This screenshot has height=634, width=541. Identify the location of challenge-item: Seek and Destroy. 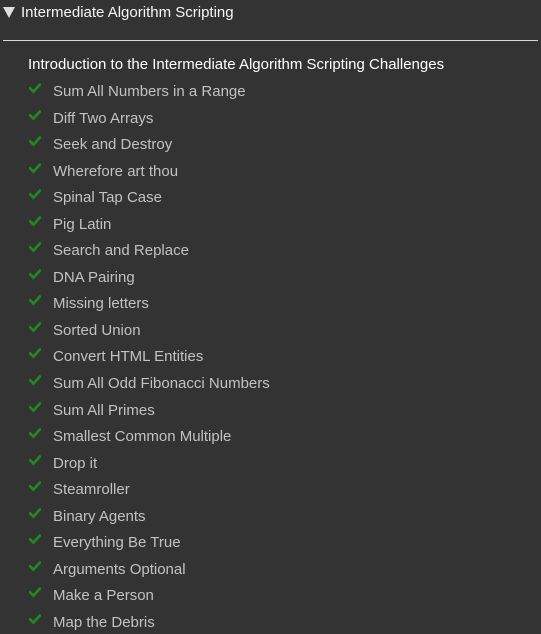
(270, 145).